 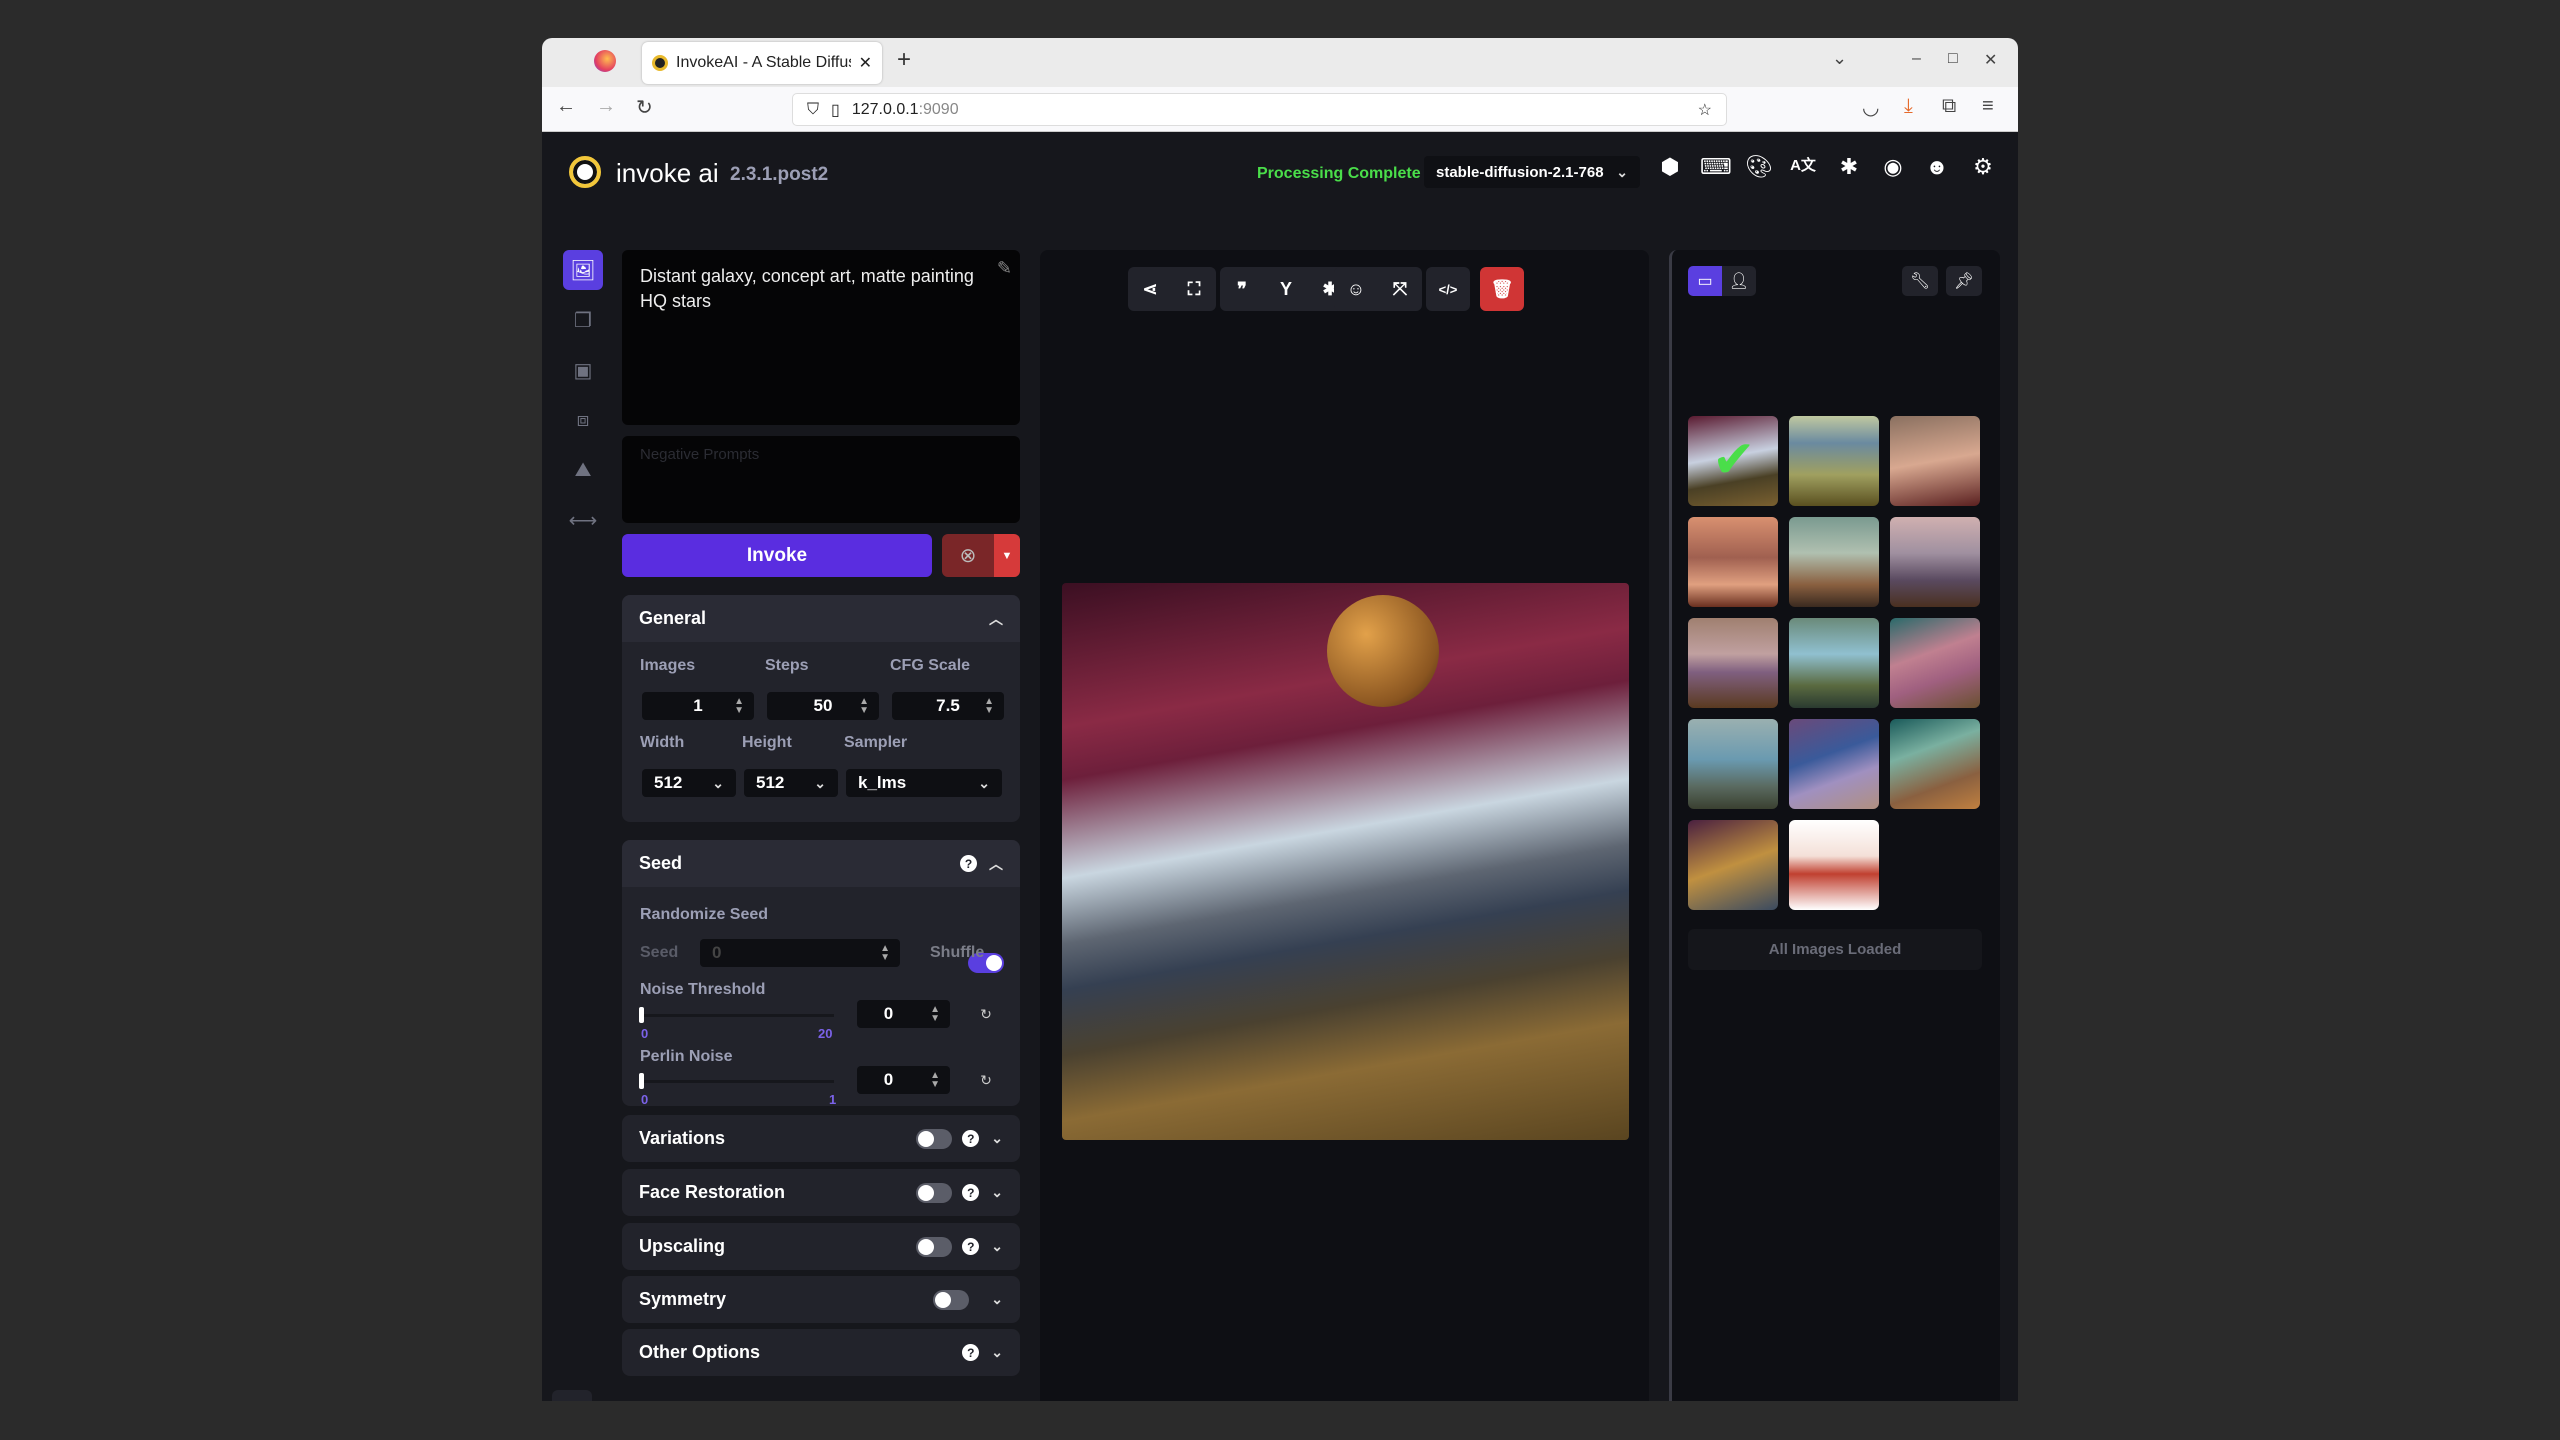 I want to click on width-select: 512 ⌄, so click(x=689, y=783).